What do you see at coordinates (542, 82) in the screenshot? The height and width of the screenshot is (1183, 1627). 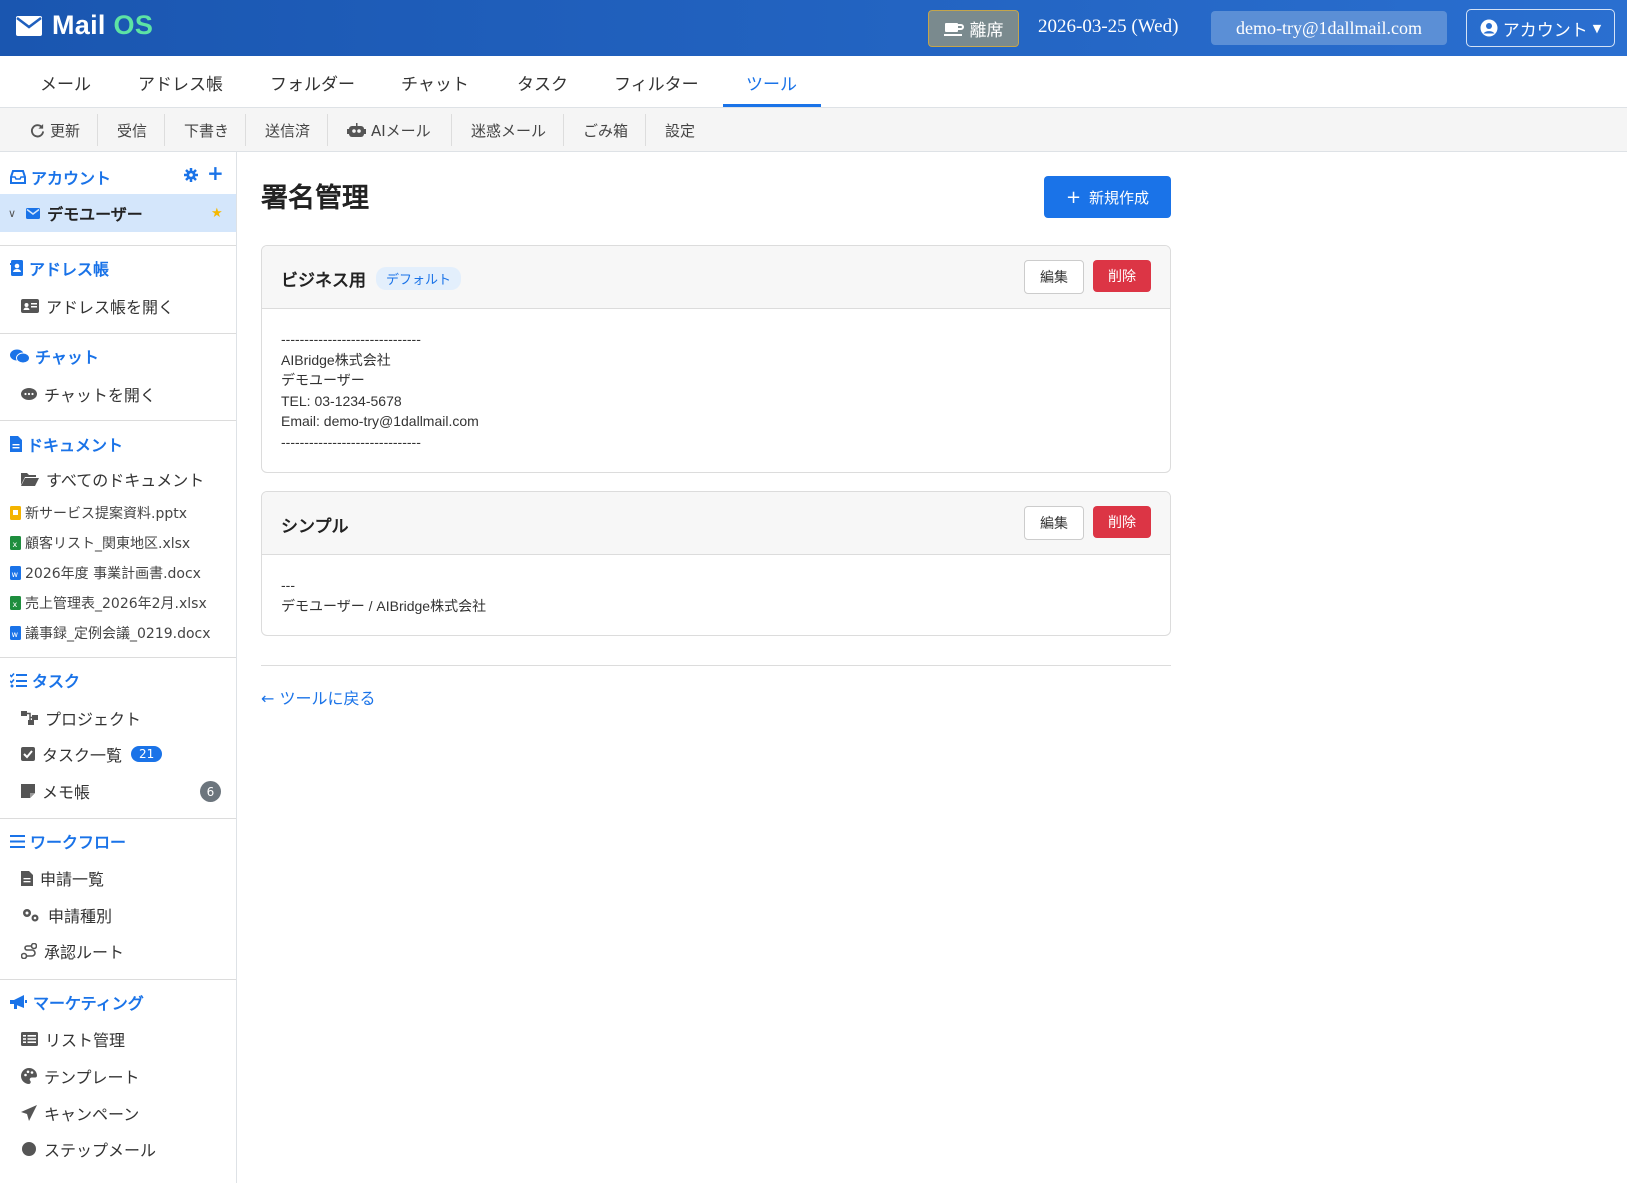 I see `tab-tasks: タスク` at bounding box center [542, 82].